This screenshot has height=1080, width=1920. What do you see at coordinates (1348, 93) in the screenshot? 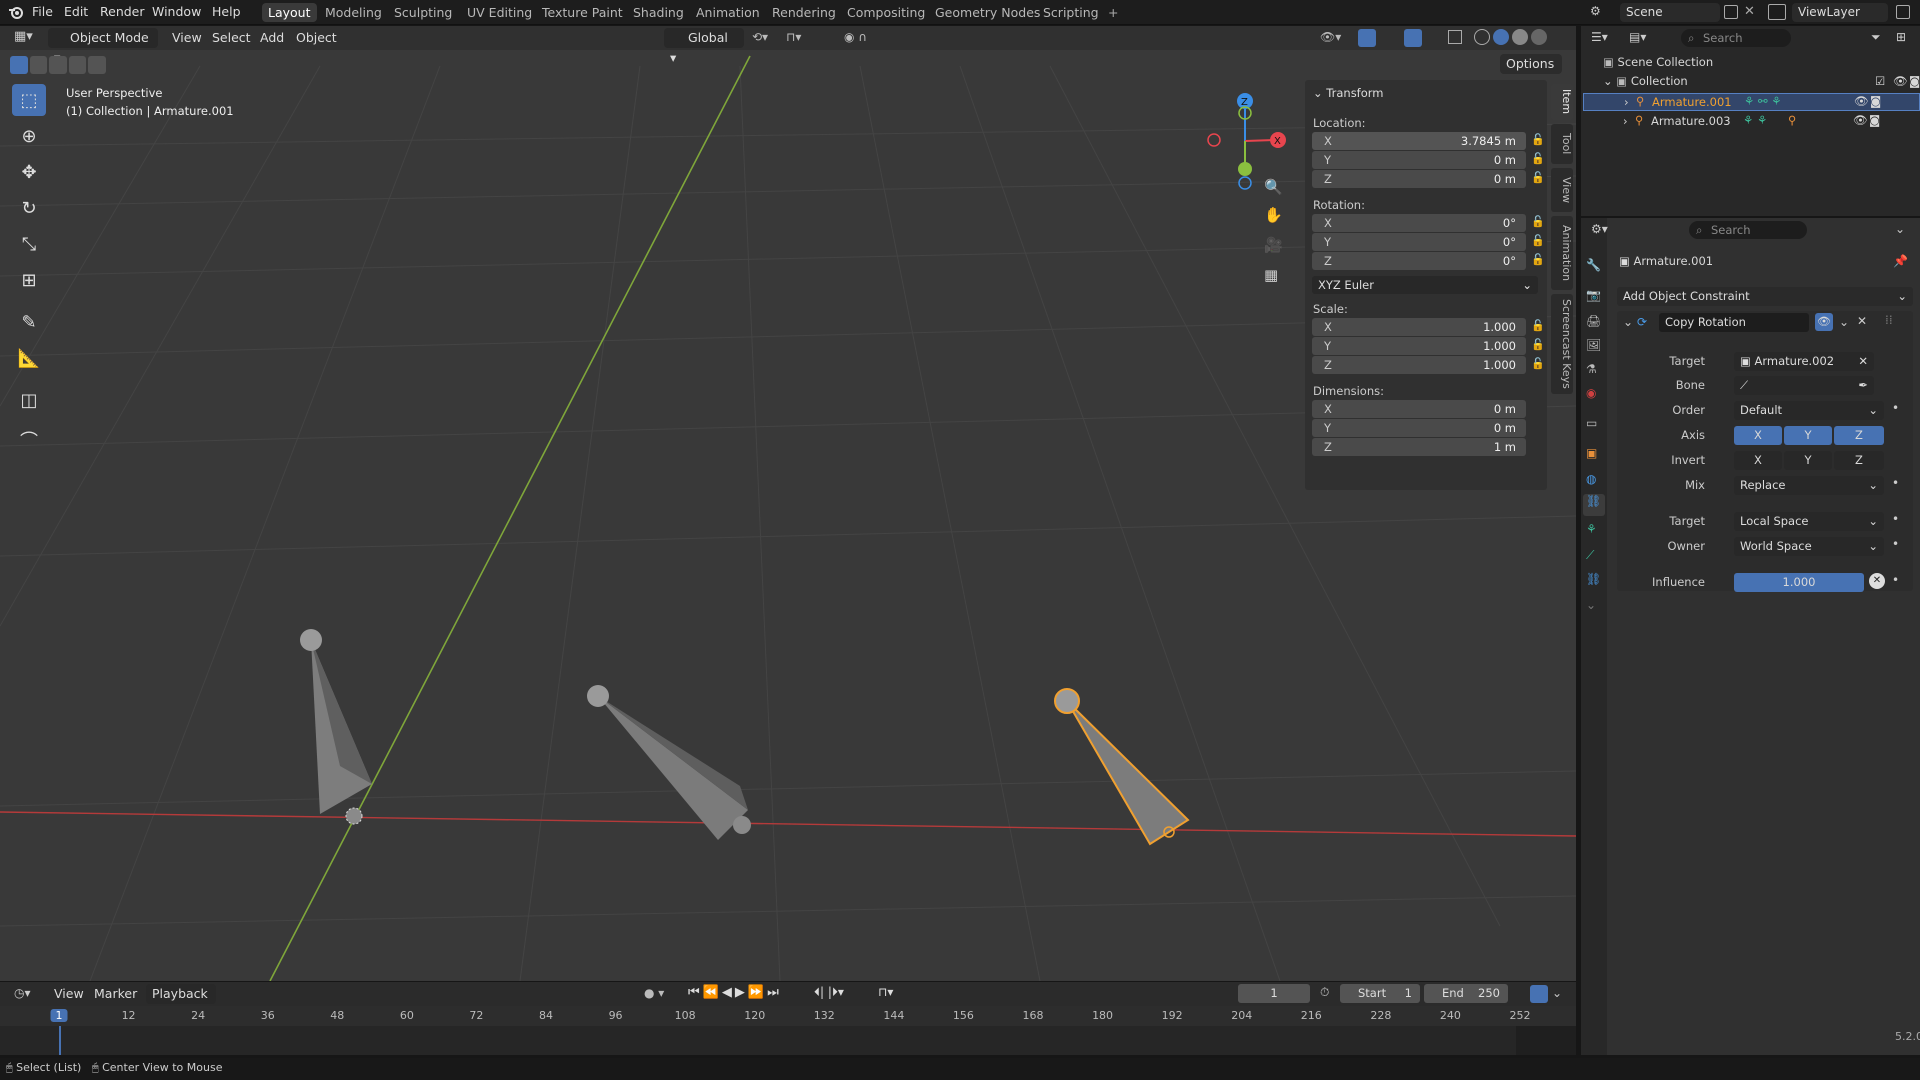
I see `transform-panel-header: ⌄ Transform` at bounding box center [1348, 93].